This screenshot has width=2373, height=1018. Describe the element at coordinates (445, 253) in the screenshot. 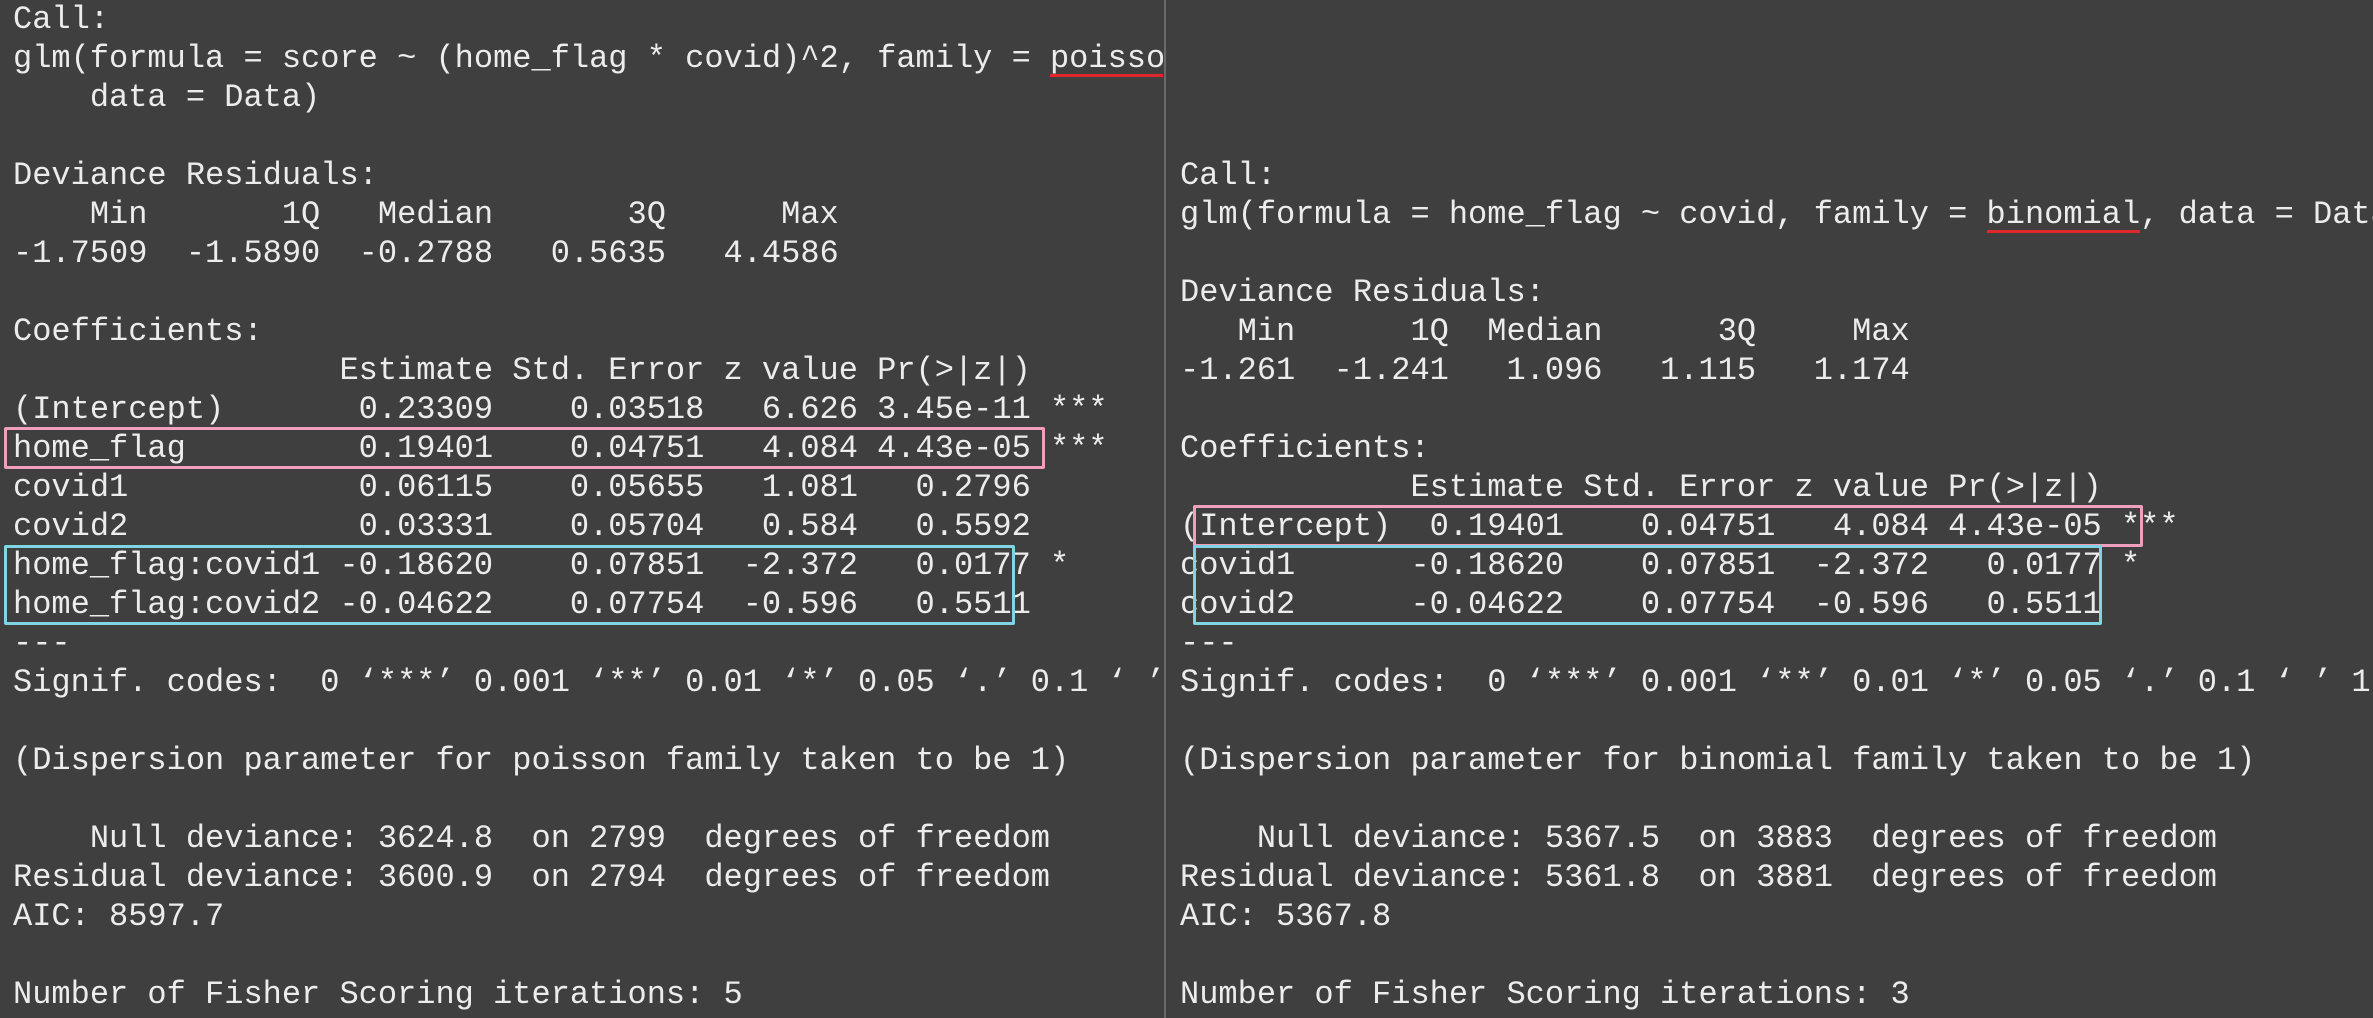

I see `deviance-residuals-values: -1.7509 -1.5890 -0.2788 0.5635 4.4586` at that location.